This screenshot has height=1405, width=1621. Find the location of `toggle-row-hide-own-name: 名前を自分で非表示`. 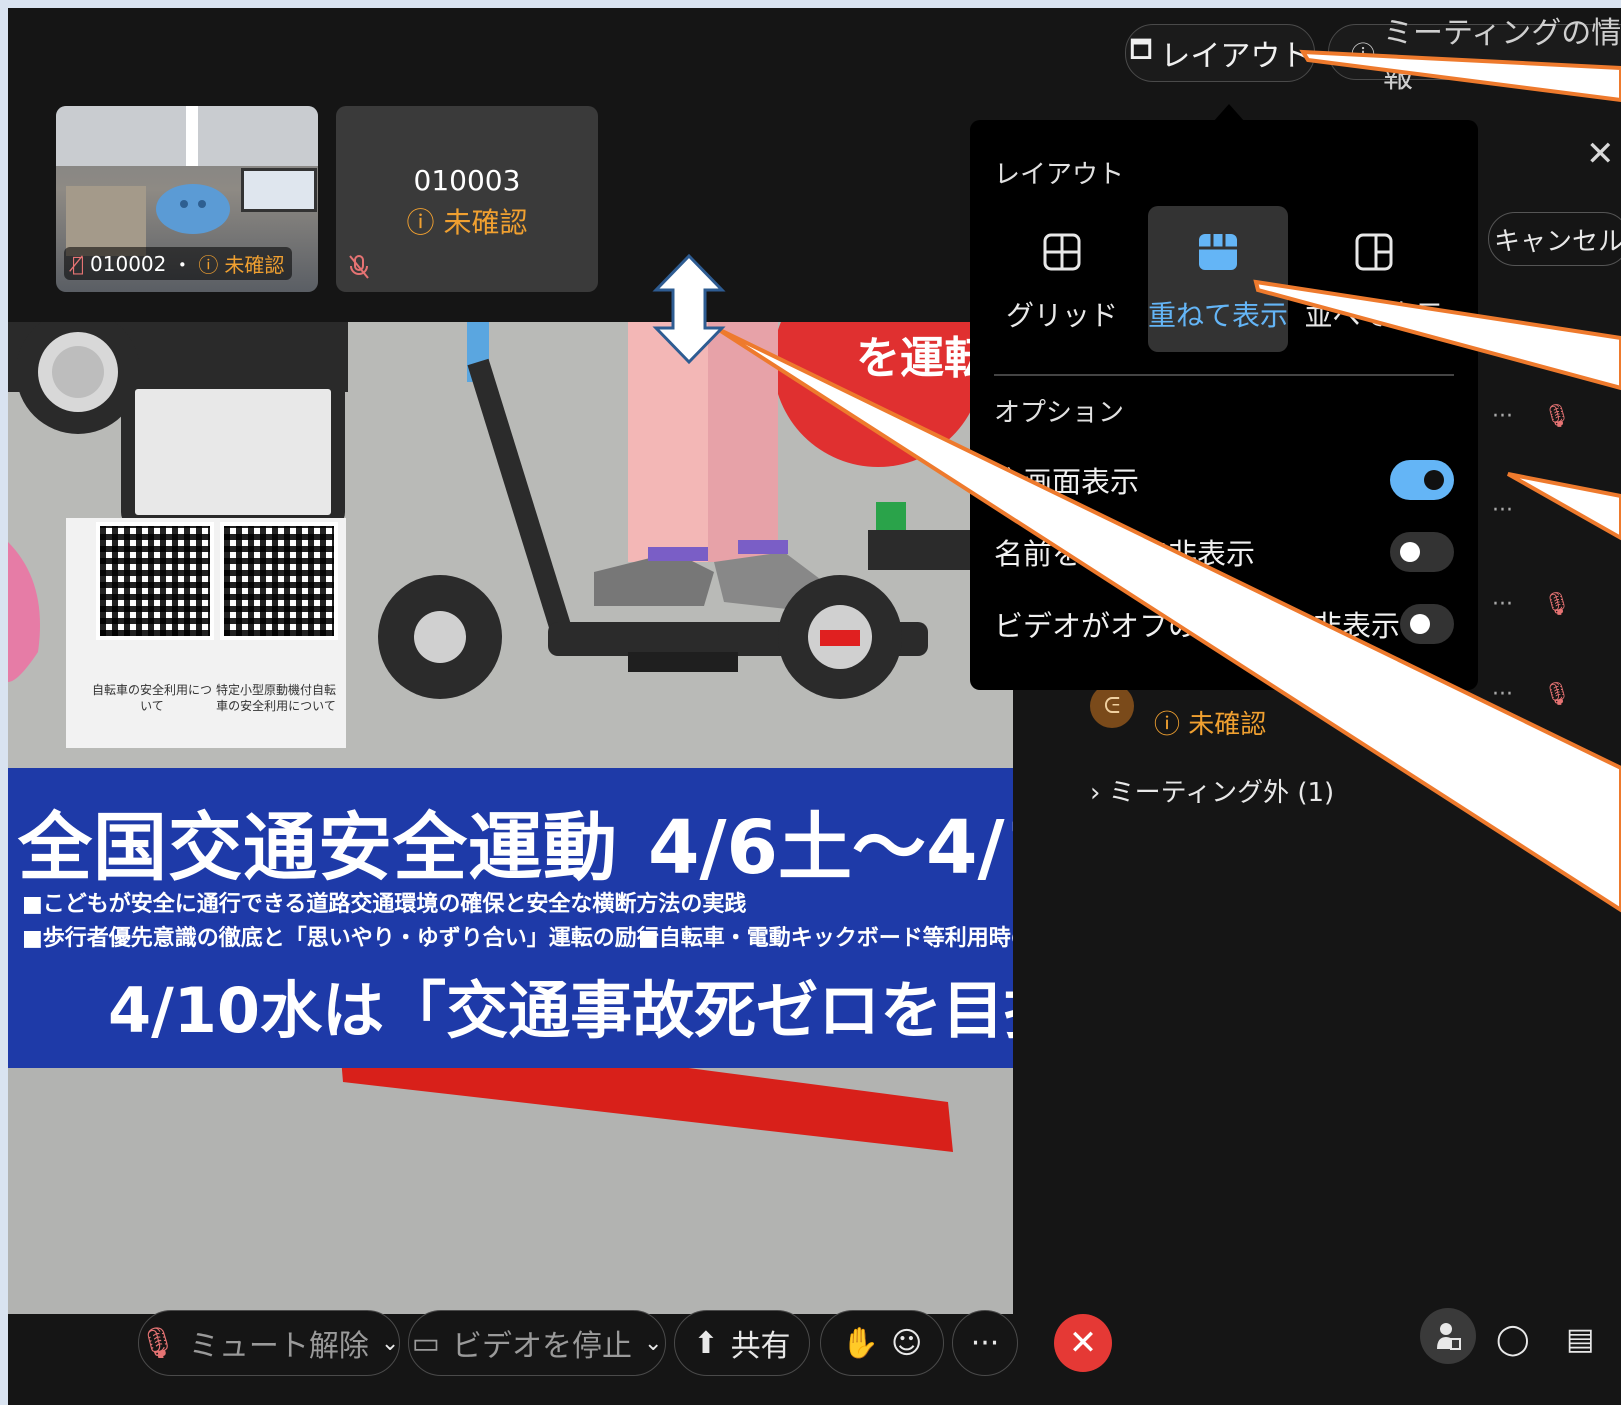

toggle-row-hide-own-name: 名前を自分で非表示 is located at coordinates (1224, 552).